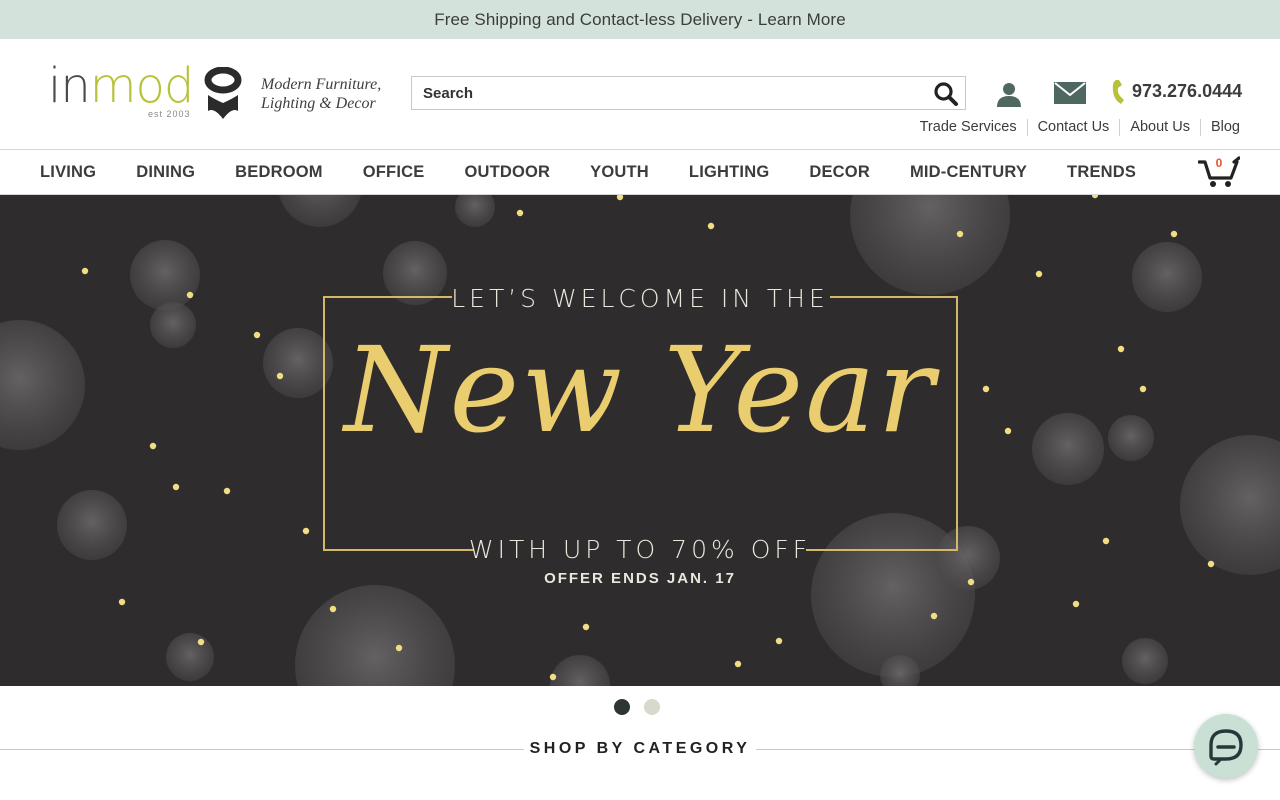 The width and height of the screenshot is (1280, 800). Describe the element at coordinates (1159, 127) in the screenshot. I see `link-about-us: About Us` at that location.